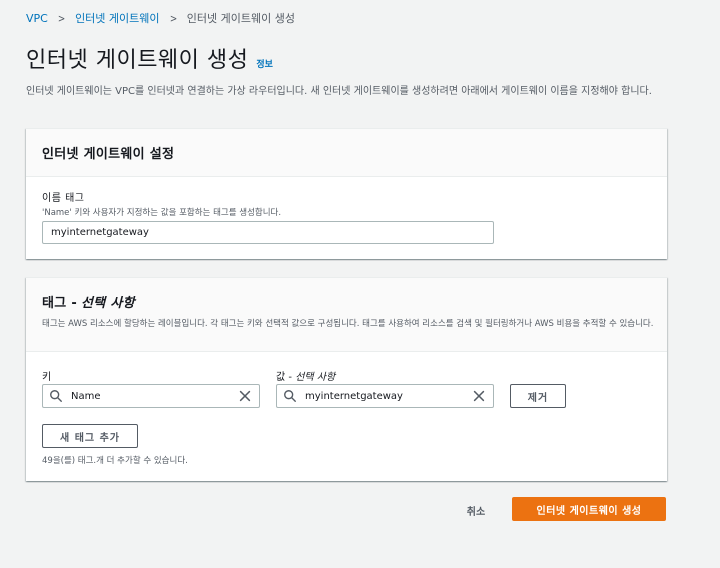 The height and width of the screenshot is (568, 720). What do you see at coordinates (346, 301) in the screenshot?
I see `tags-panel-title: 태그 - 선택 사항` at bounding box center [346, 301].